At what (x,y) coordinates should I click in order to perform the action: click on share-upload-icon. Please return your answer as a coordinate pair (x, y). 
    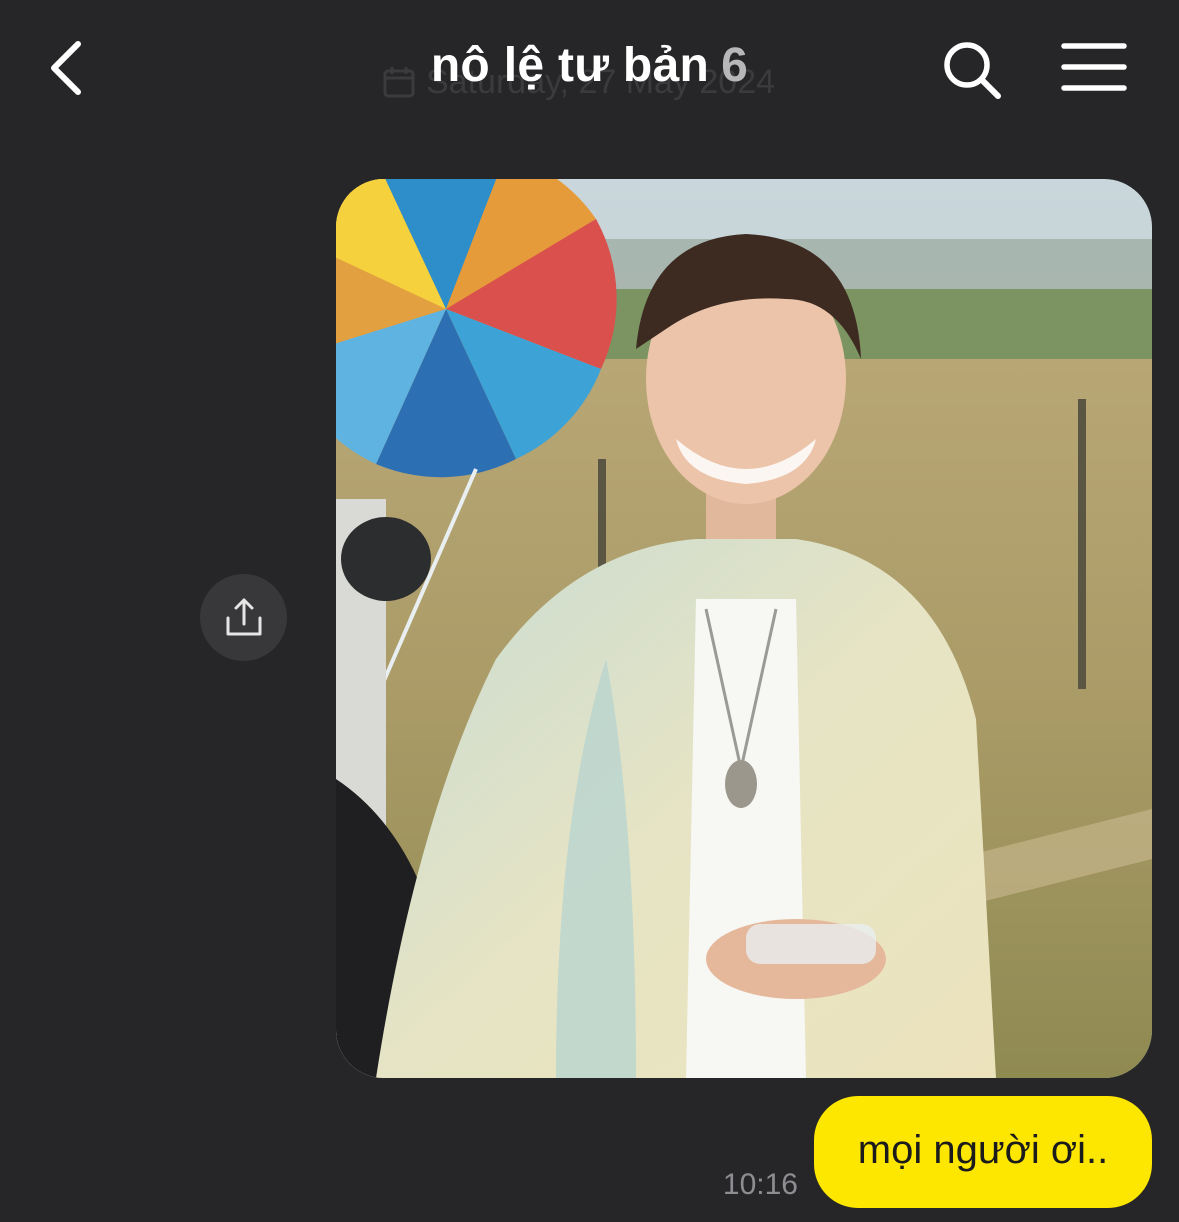
    Looking at the image, I should click on (243, 616).